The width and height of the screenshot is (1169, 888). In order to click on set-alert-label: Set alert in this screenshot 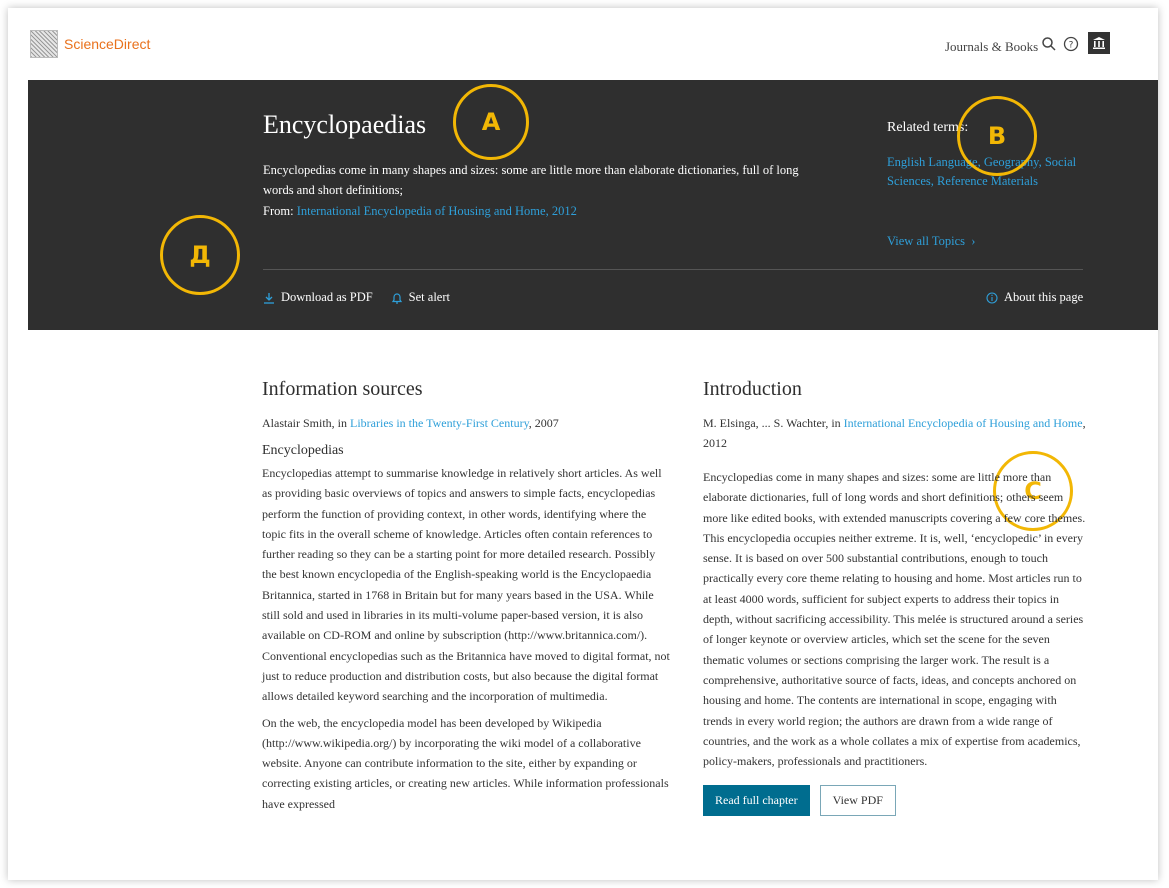, I will do `click(429, 297)`.